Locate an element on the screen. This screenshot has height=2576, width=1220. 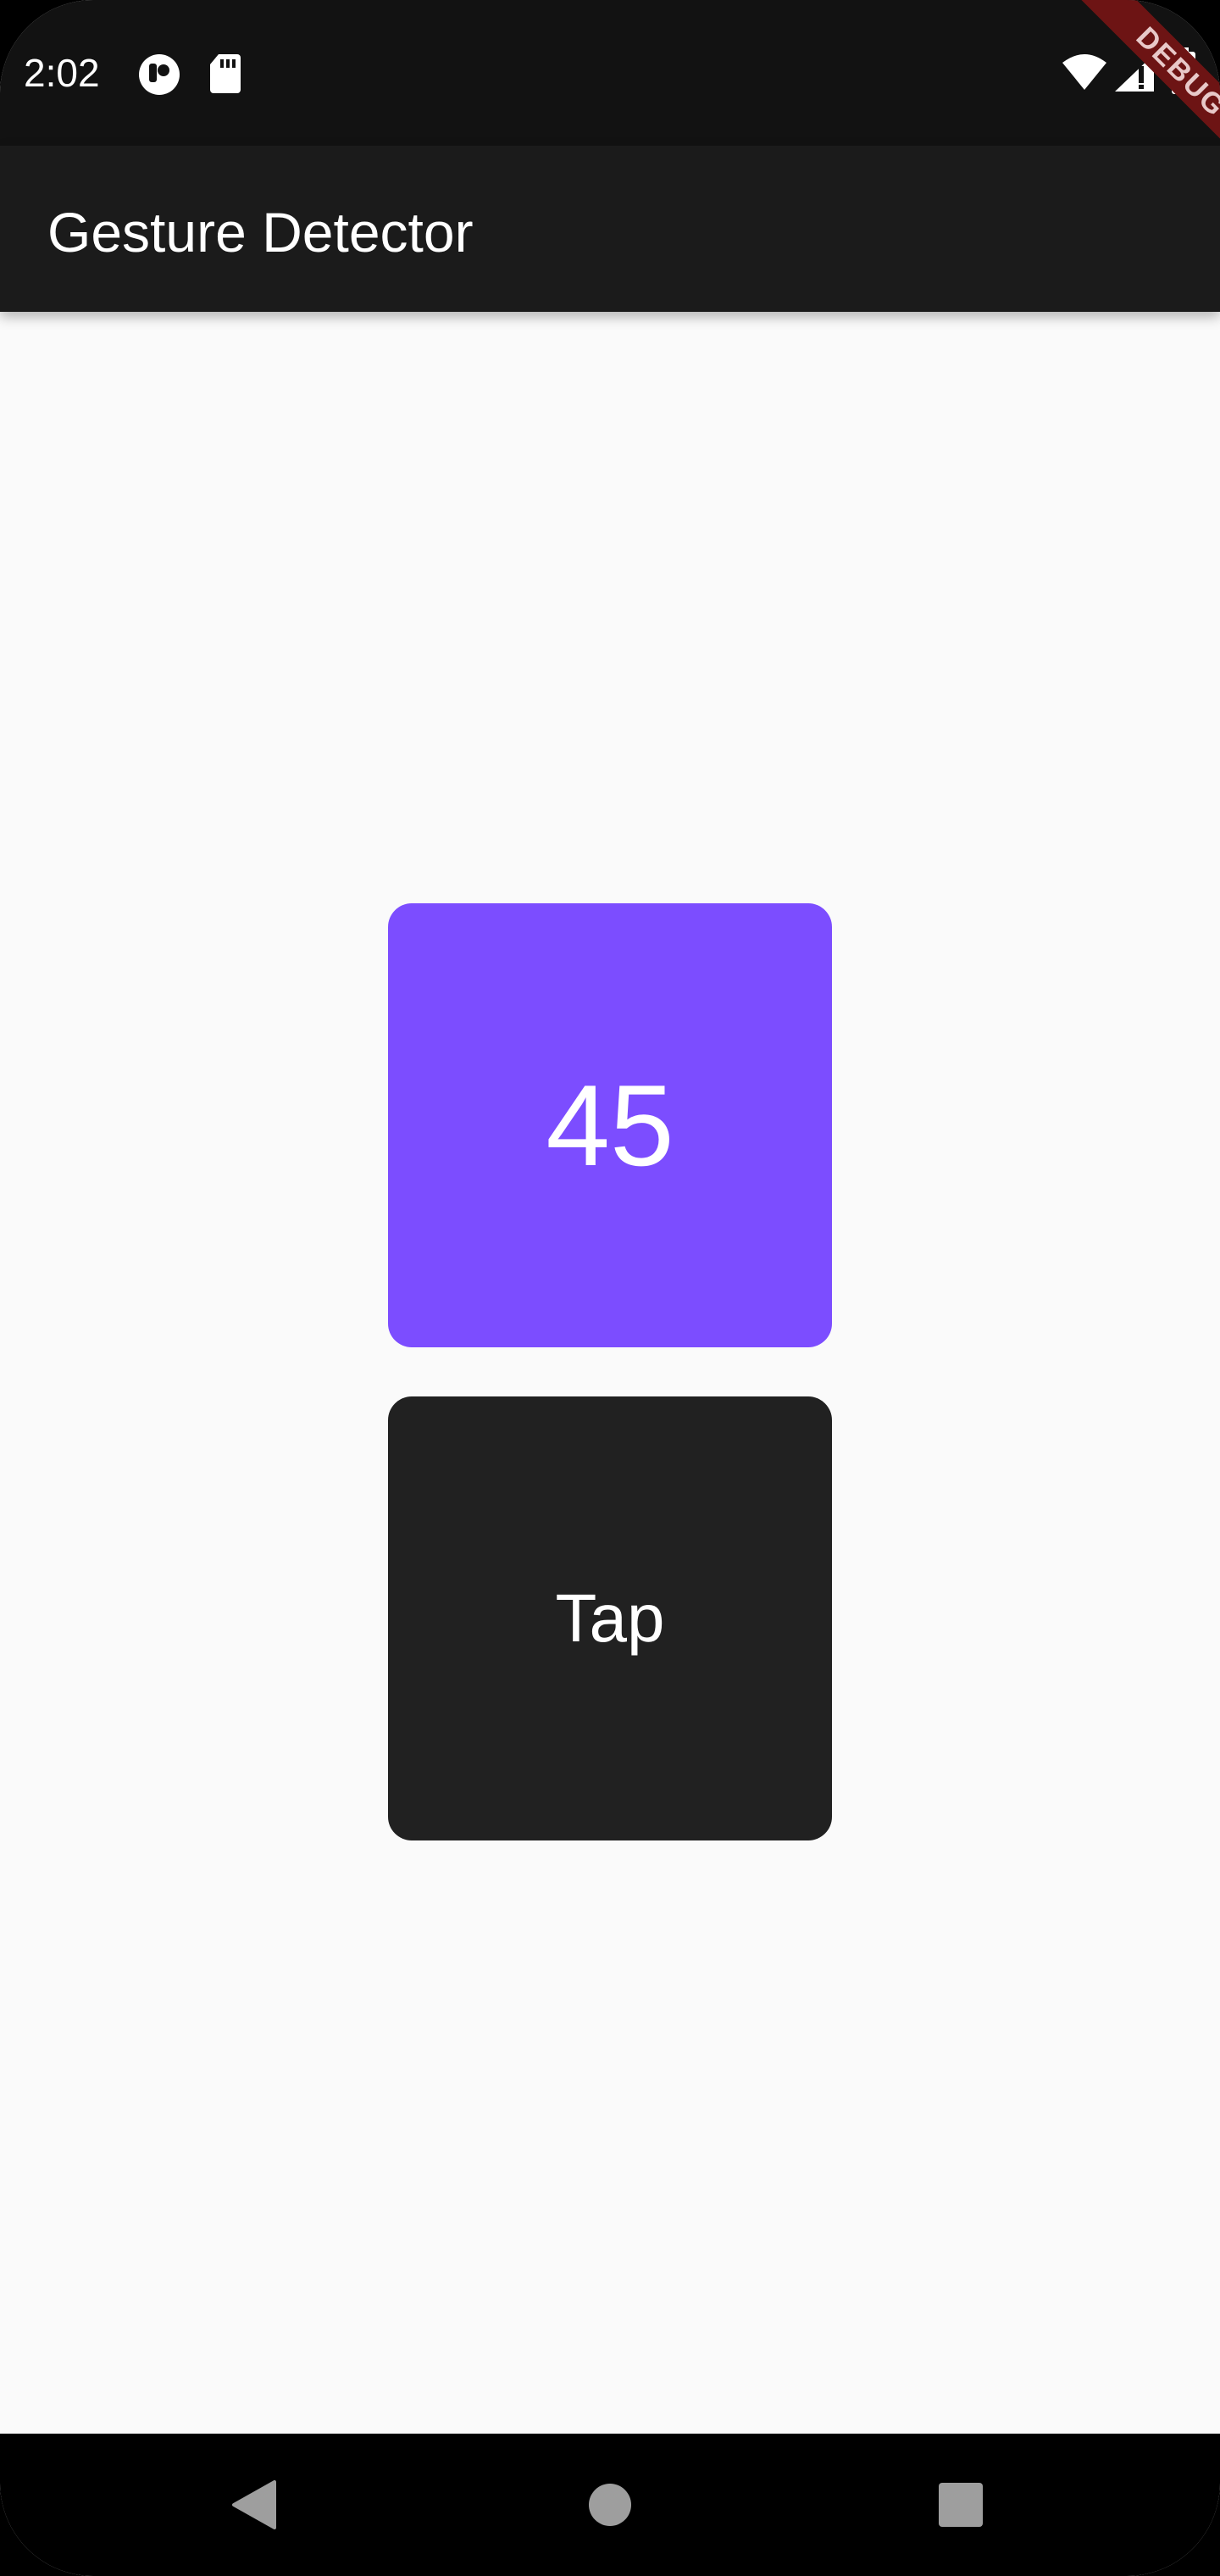
tap-button-label: Tap is located at coordinates (610, 1618).